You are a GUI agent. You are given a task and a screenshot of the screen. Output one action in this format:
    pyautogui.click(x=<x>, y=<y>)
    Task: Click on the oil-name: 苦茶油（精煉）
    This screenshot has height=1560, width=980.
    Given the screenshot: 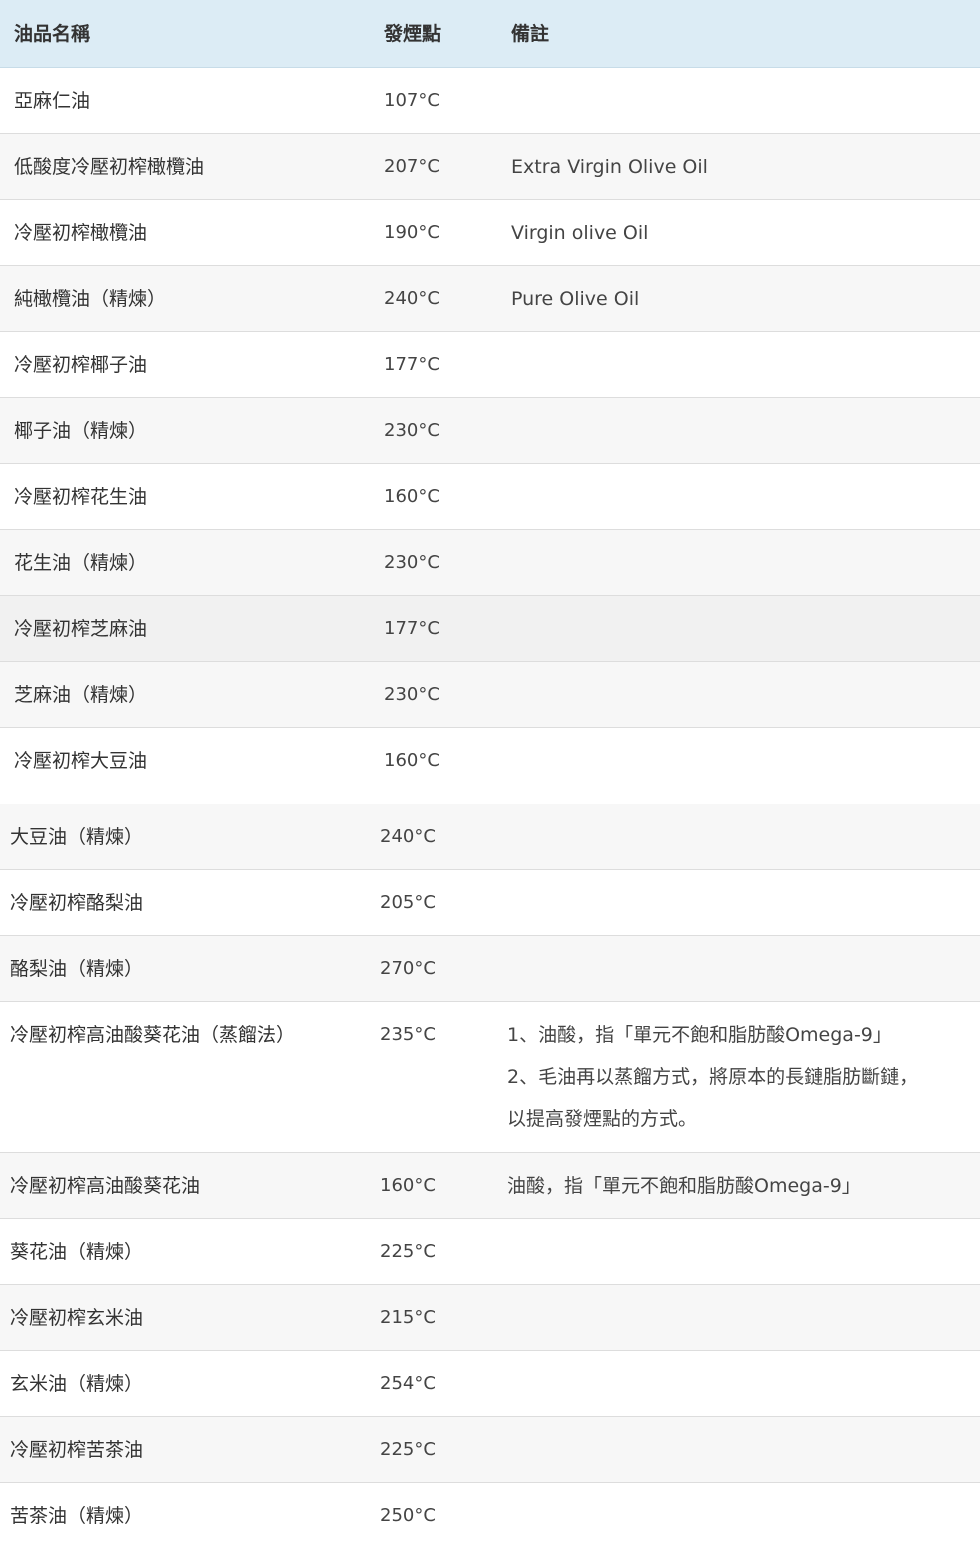 What is the action you would take?
    pyautogui.click(x=77, y=1516)
    